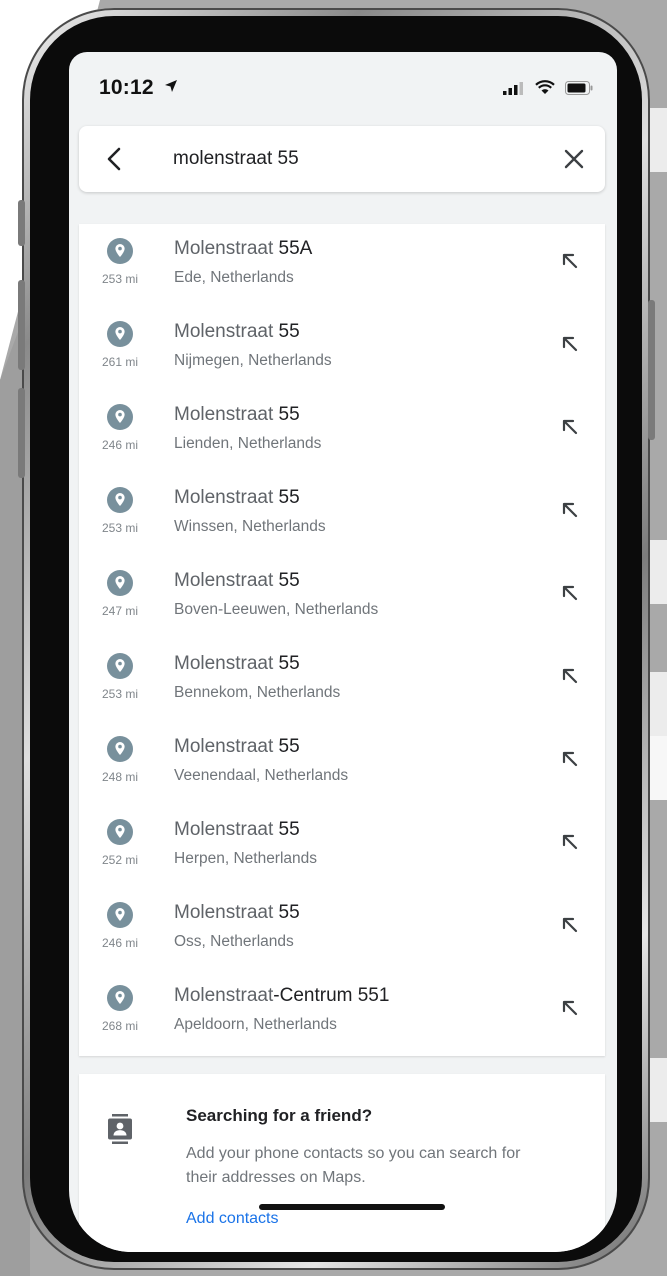  What do you see at coordinates (250, 526) in the screenshot?
I see `result-subtitle: Winssen, Netherlands` at bounding box center [250, 526].